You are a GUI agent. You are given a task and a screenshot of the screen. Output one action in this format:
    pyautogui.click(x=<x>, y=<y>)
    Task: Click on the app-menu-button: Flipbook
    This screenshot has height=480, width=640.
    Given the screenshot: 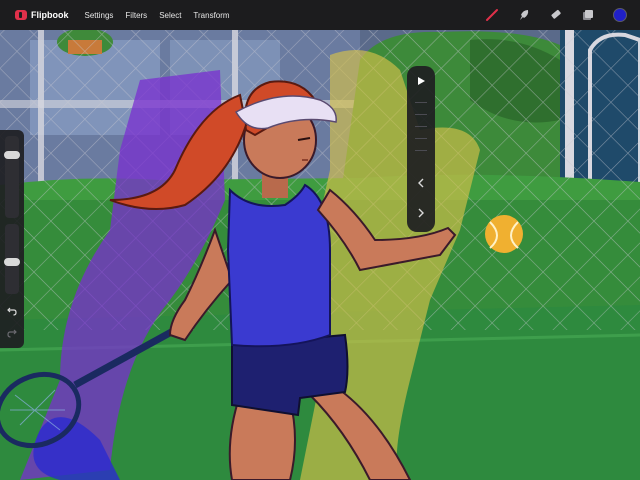 What is the action you would take?
    pyautogui.click(x=42, y=15)
    